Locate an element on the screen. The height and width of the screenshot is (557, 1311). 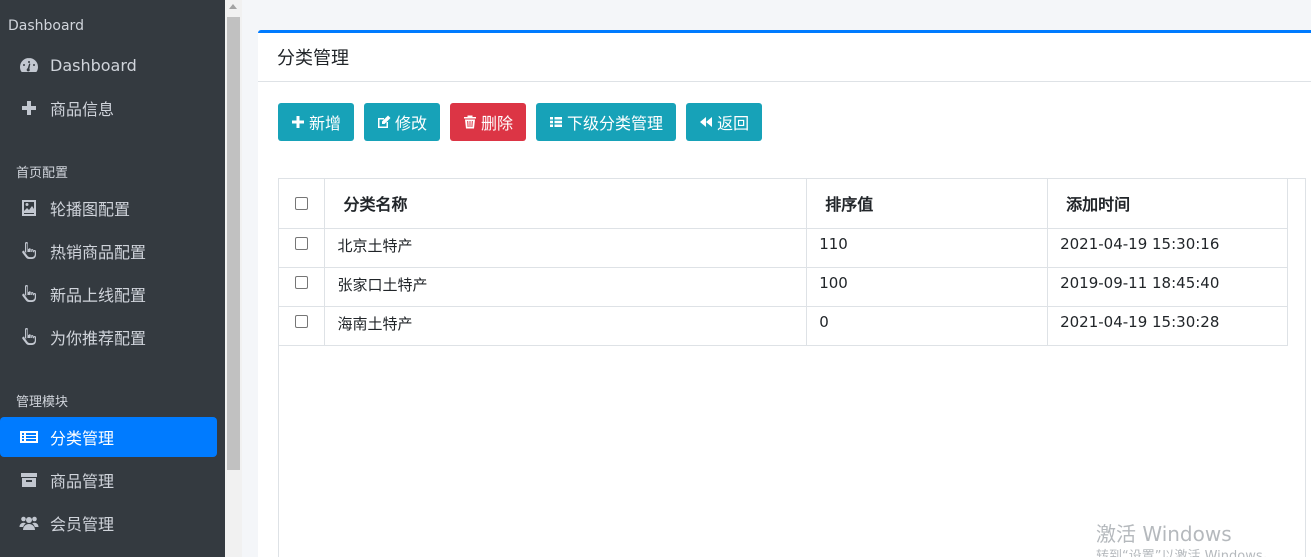
select-all-cell is located at coordinates (302, 204).